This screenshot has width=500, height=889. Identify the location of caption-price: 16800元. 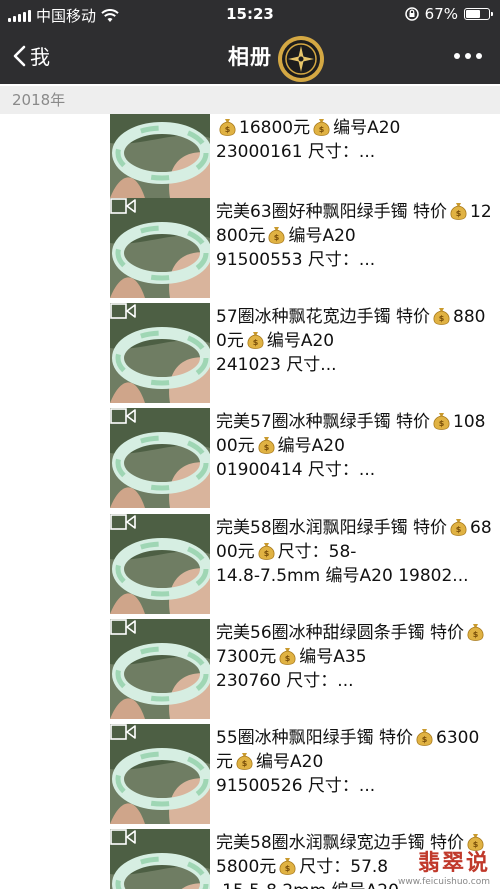
(275, 128).